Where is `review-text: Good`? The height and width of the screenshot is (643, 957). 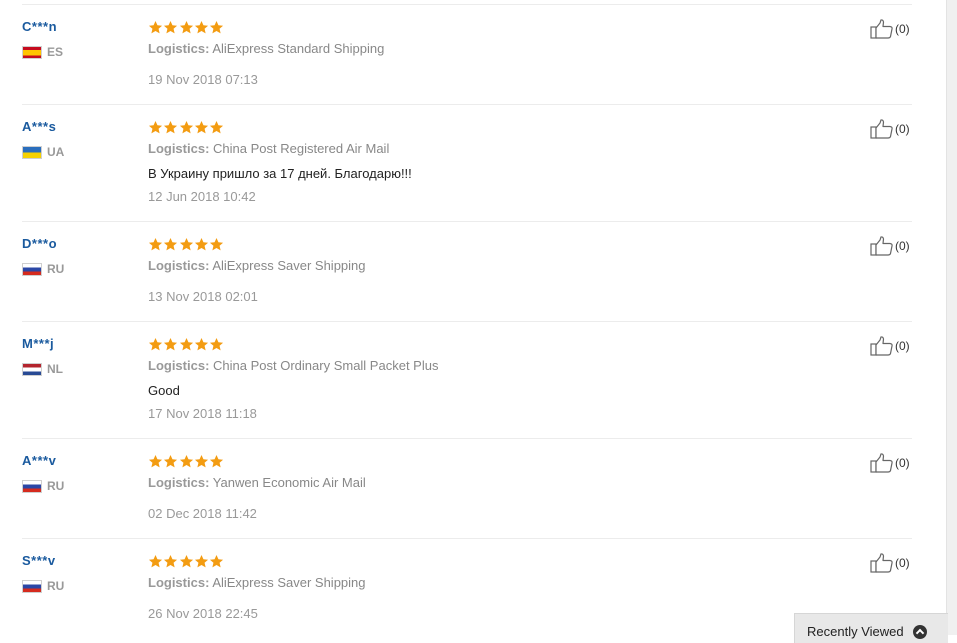 review-text: Good is located at coordinates (164, 390).